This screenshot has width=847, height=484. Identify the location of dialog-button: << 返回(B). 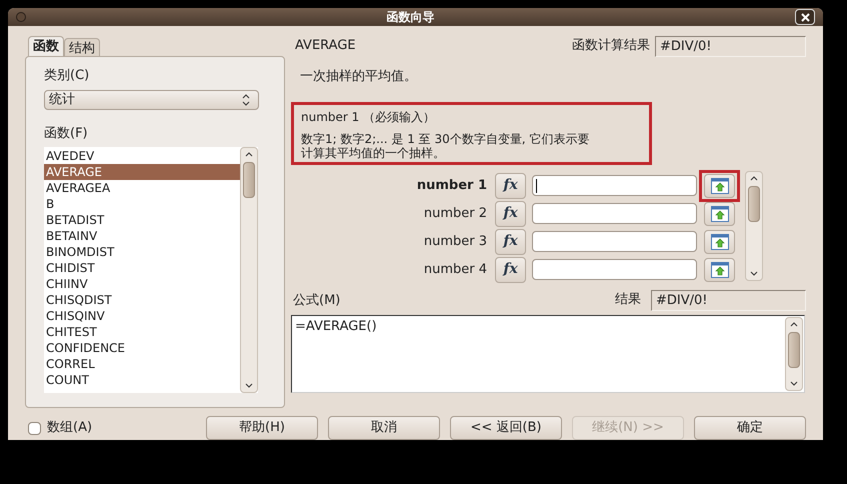
(506, 428).